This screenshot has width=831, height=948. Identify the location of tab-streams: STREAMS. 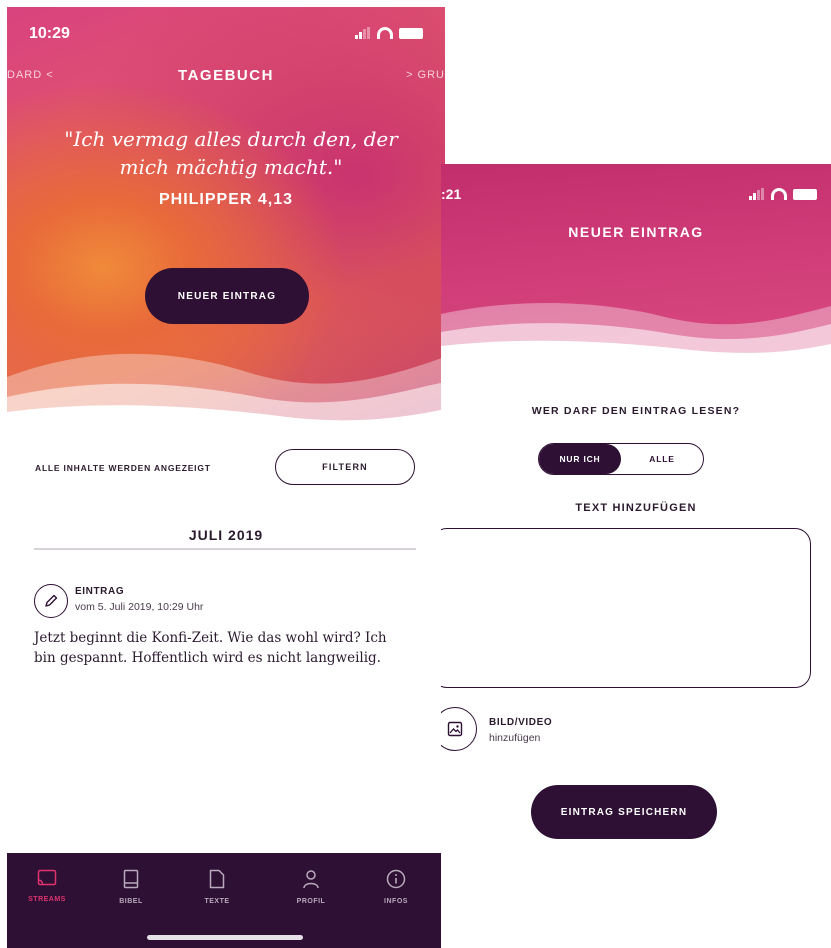
(47, 886).